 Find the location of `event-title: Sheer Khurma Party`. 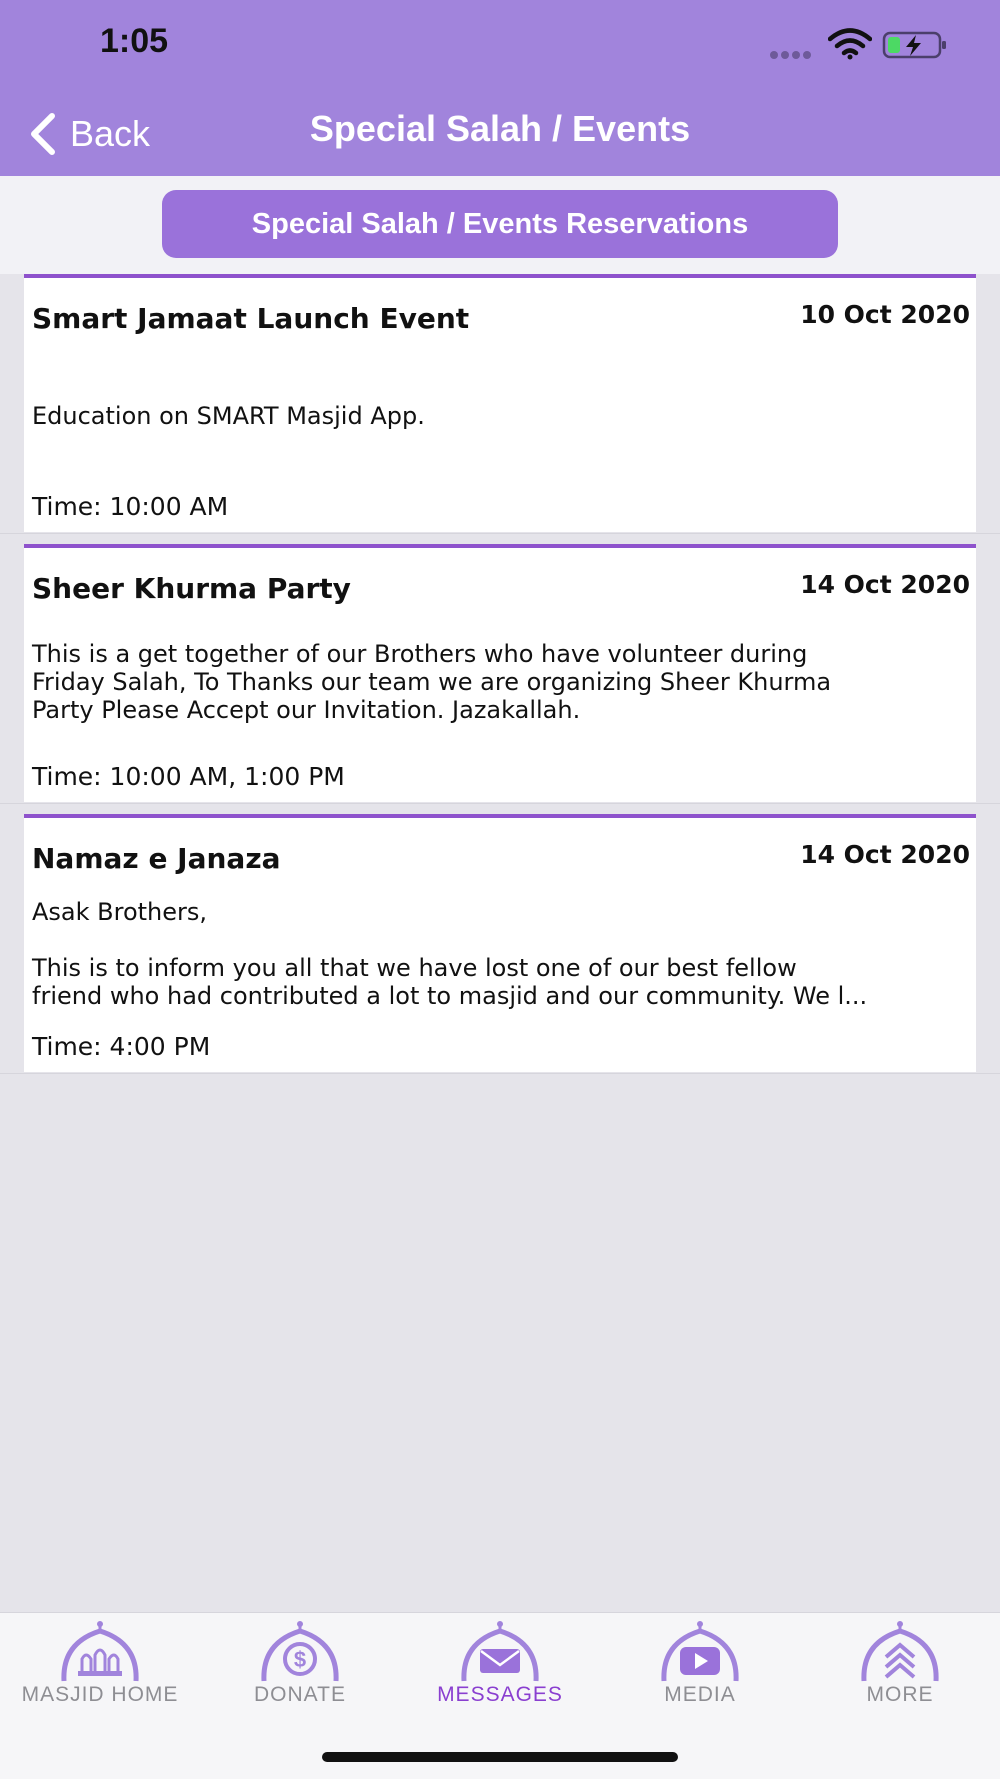

event-title: Sheer Khurma Party is located at coordinates (191, 588).